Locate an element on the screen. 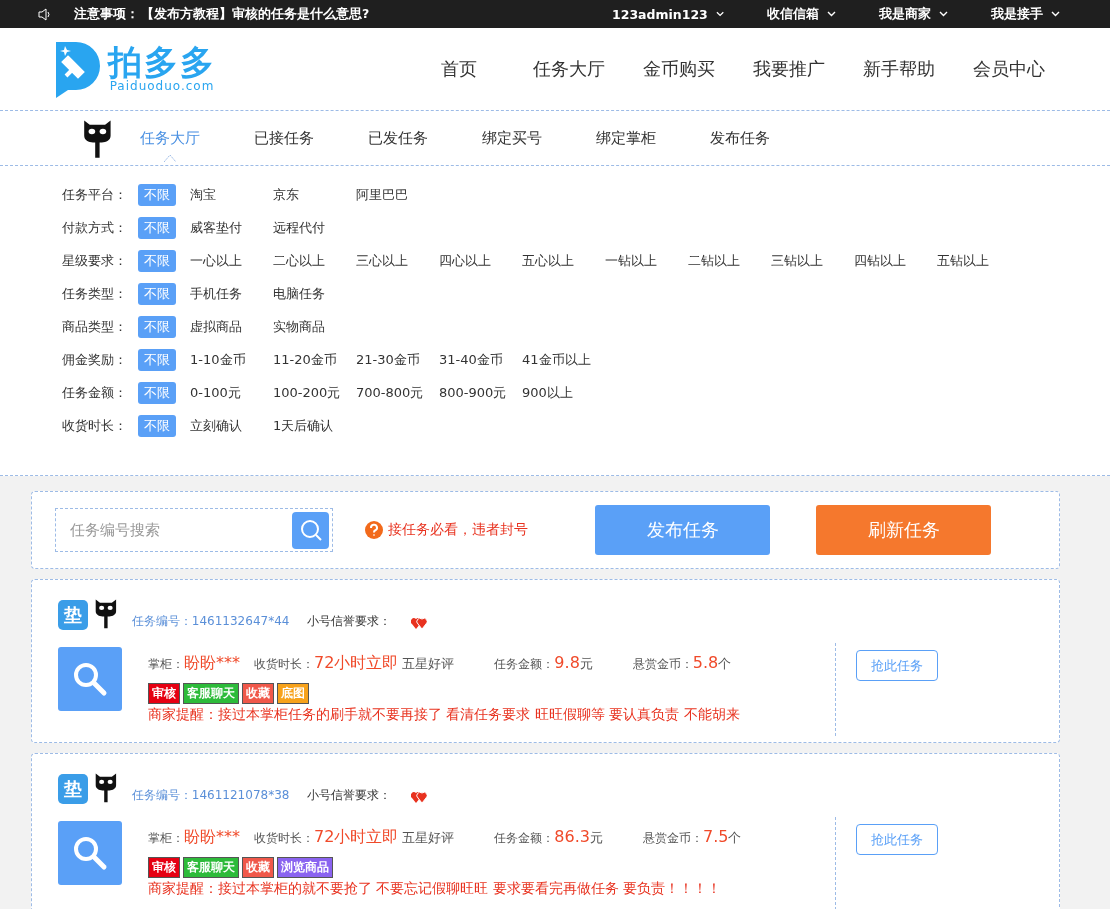 This screenshot has height=909, width=1110. filter-option: 实物商品 is located at coordinates (314, 327).